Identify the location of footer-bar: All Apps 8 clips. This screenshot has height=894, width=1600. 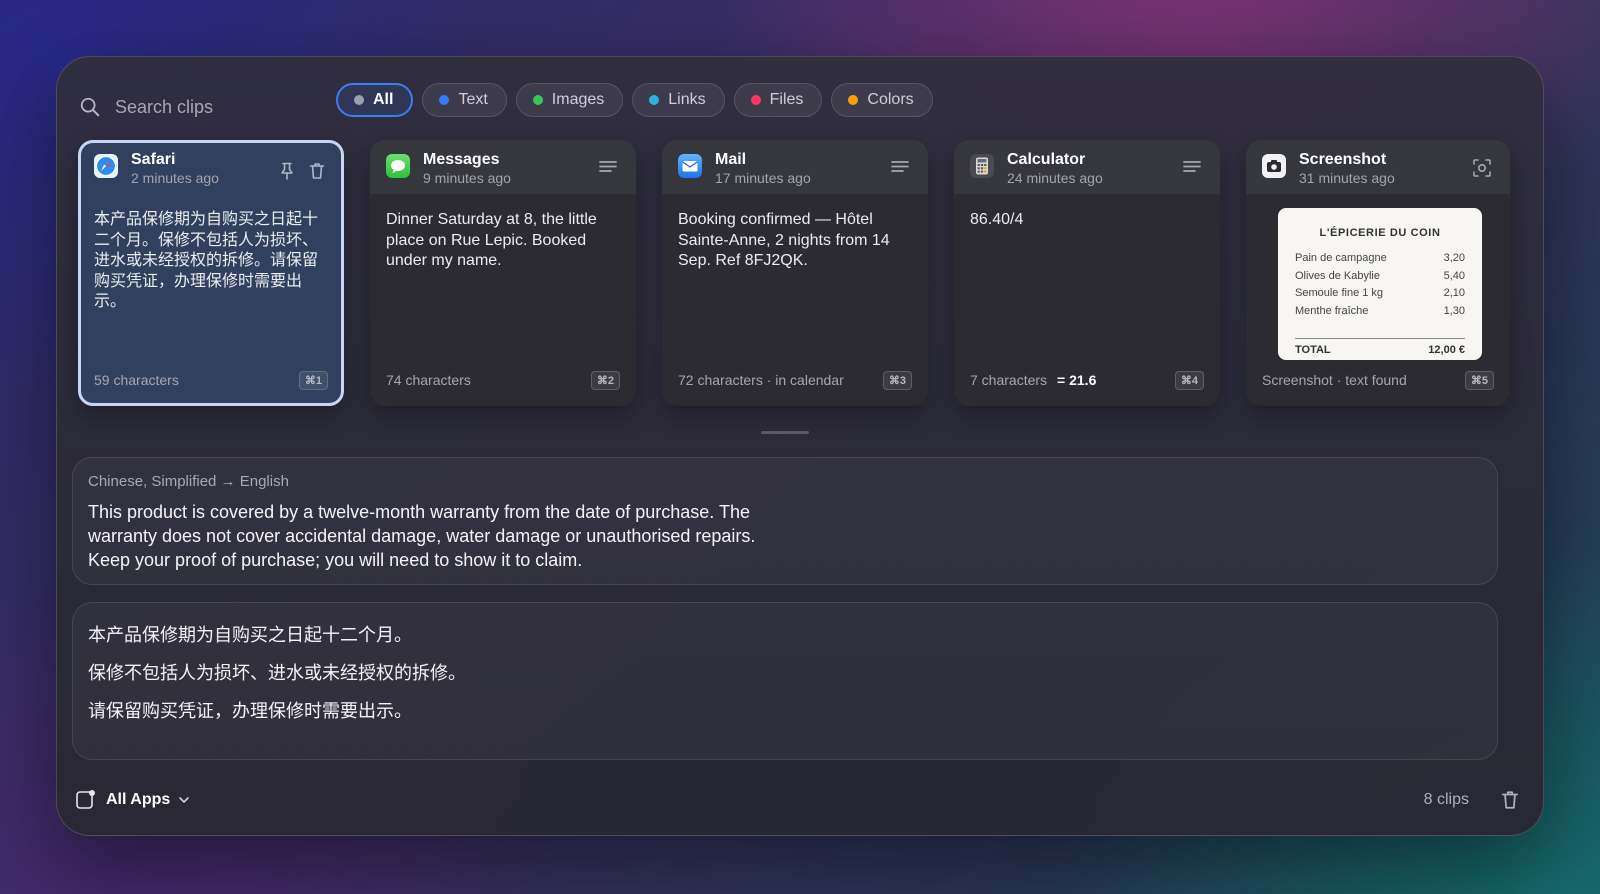
(798, 800).